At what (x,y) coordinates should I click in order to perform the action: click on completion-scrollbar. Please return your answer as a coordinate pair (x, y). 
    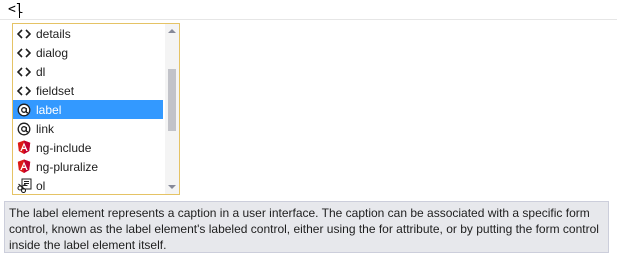
    Looking at the image, I should click on (172, 109).